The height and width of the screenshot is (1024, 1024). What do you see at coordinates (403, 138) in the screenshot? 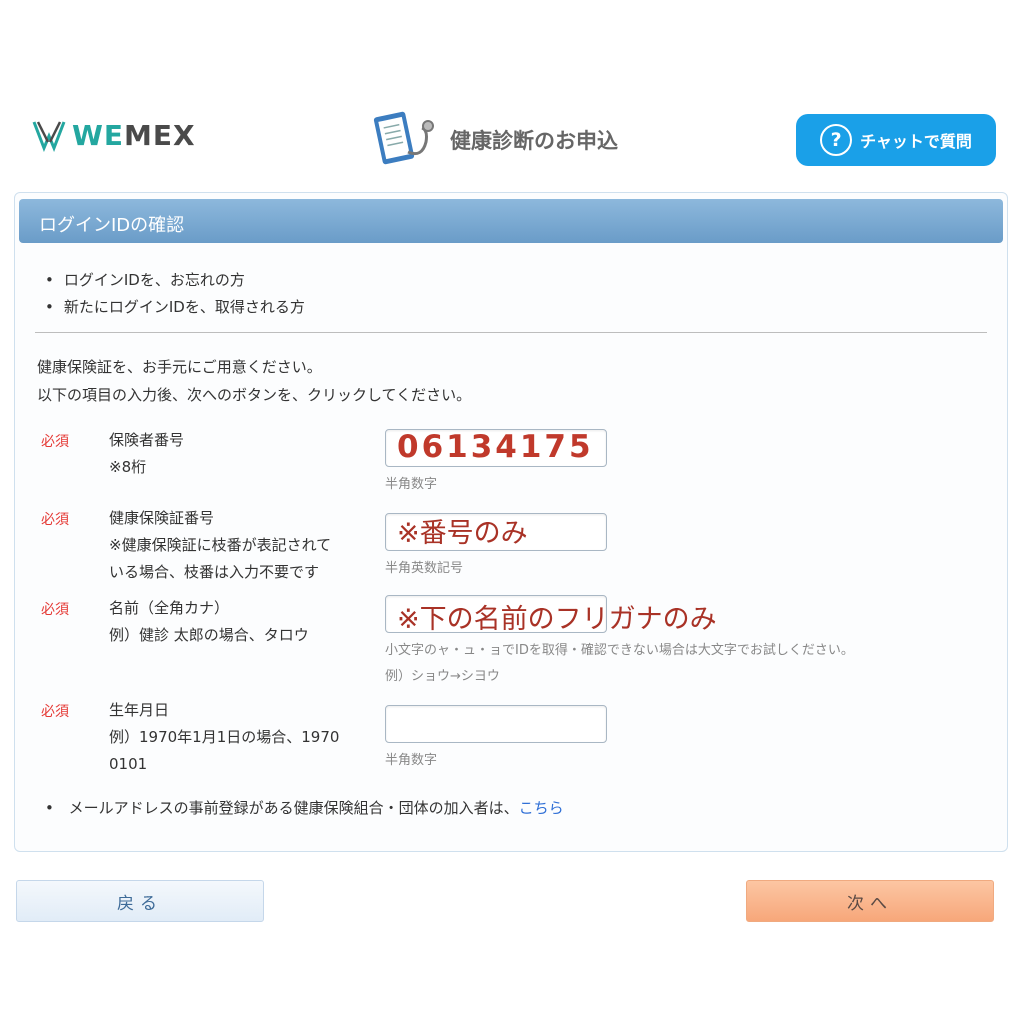
I see `clipboard-stethoscope-icon` at bounding box center [403, 138].